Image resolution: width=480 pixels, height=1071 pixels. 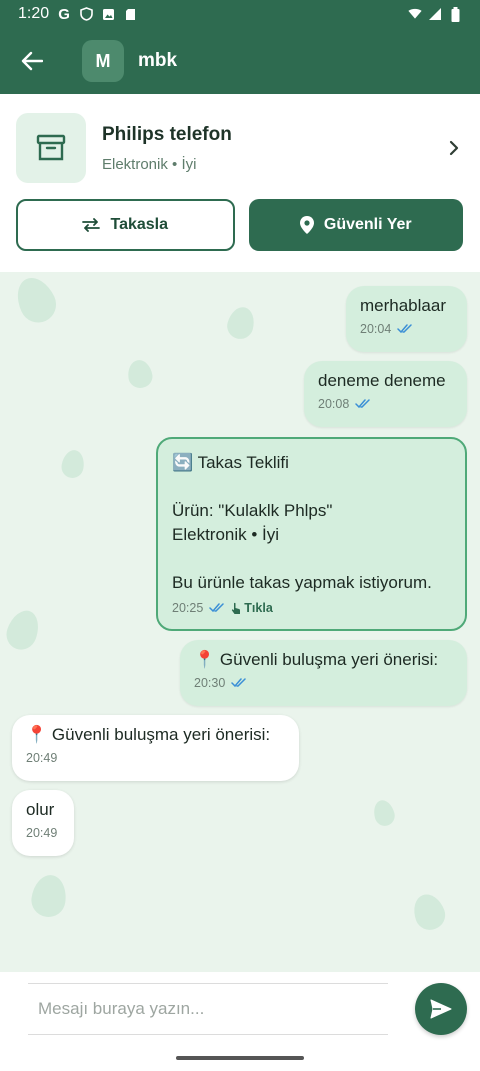 What do you see at coordinates (139, 224) in the screenshot?
I see `swap-button-label: Takasla` at bounding box center [139, 224].